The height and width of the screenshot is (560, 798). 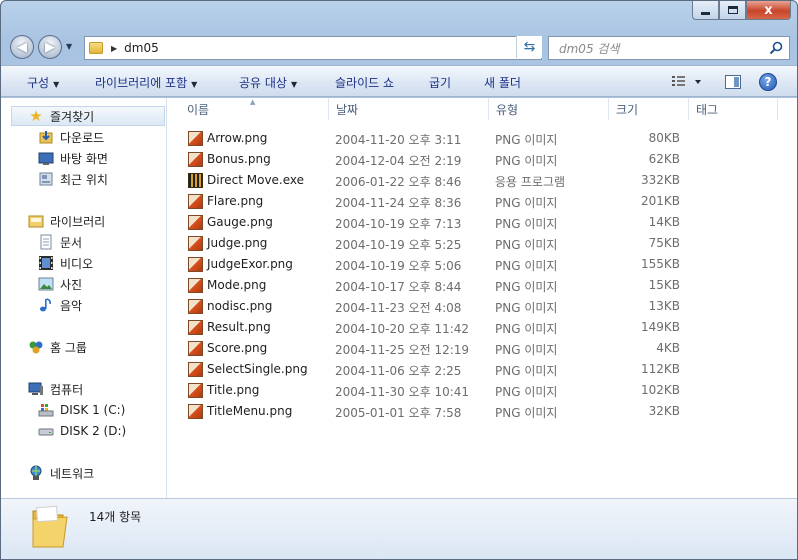 I want to click on change-view-button, so click(x=687, y=82).